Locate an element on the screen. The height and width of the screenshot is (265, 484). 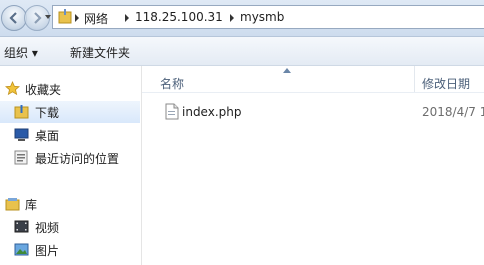
nav-item-recent-places: 最近访问的位置 is located at coordinates (70, 158).